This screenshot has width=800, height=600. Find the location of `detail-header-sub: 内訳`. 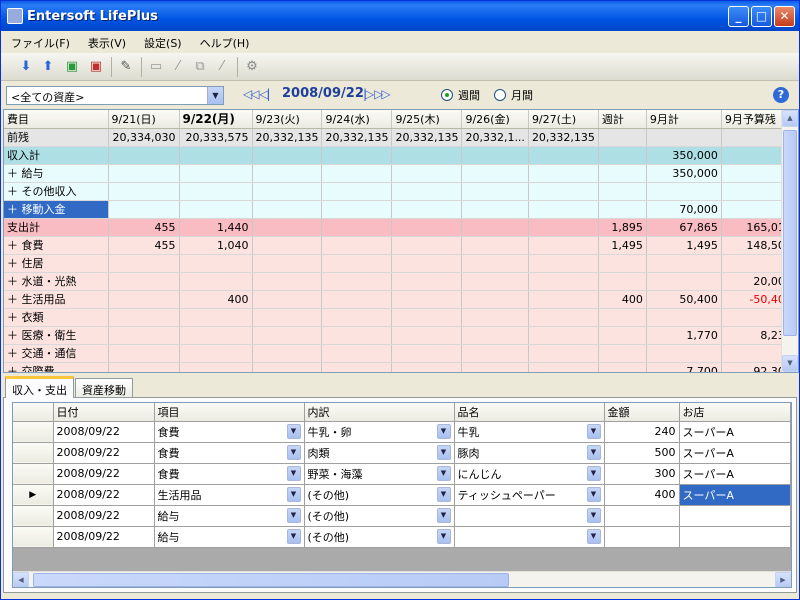

detail-header-sub: 内訳 is located at coordinates (379, 412).